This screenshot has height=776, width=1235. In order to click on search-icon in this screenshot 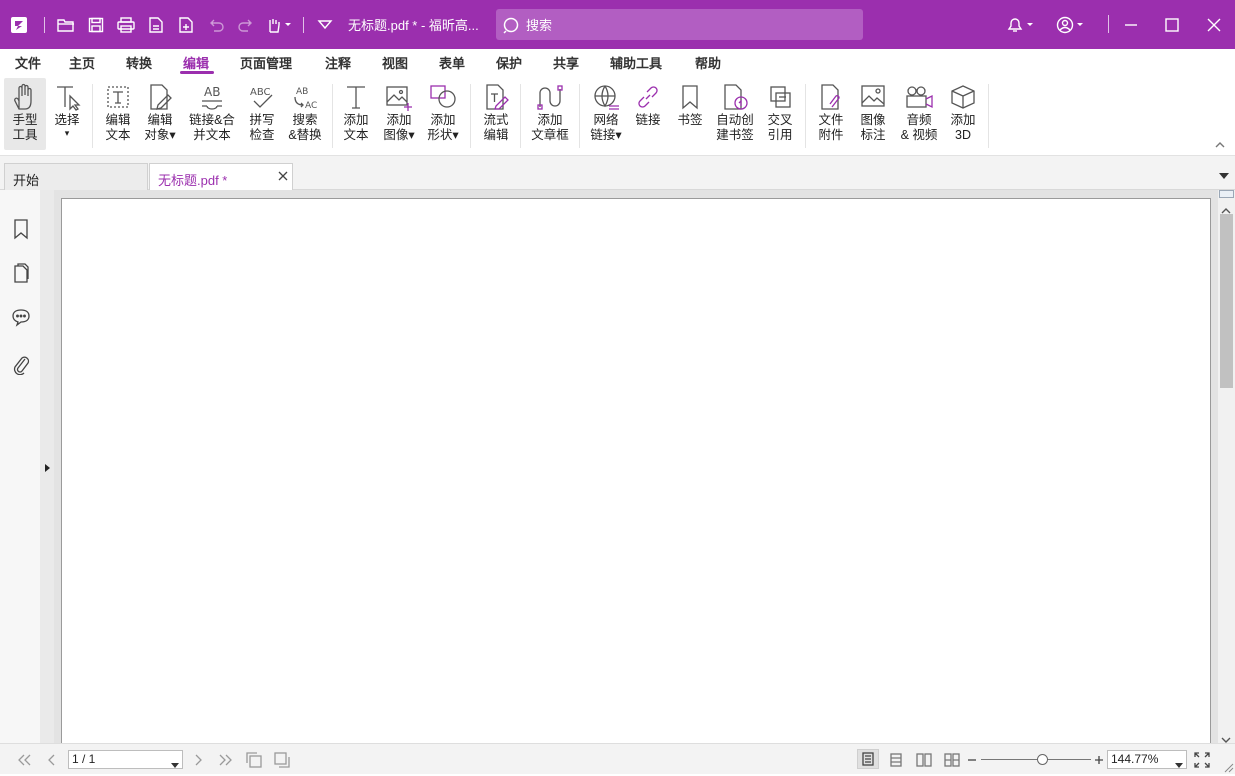, I will do `click(511, 25)`.